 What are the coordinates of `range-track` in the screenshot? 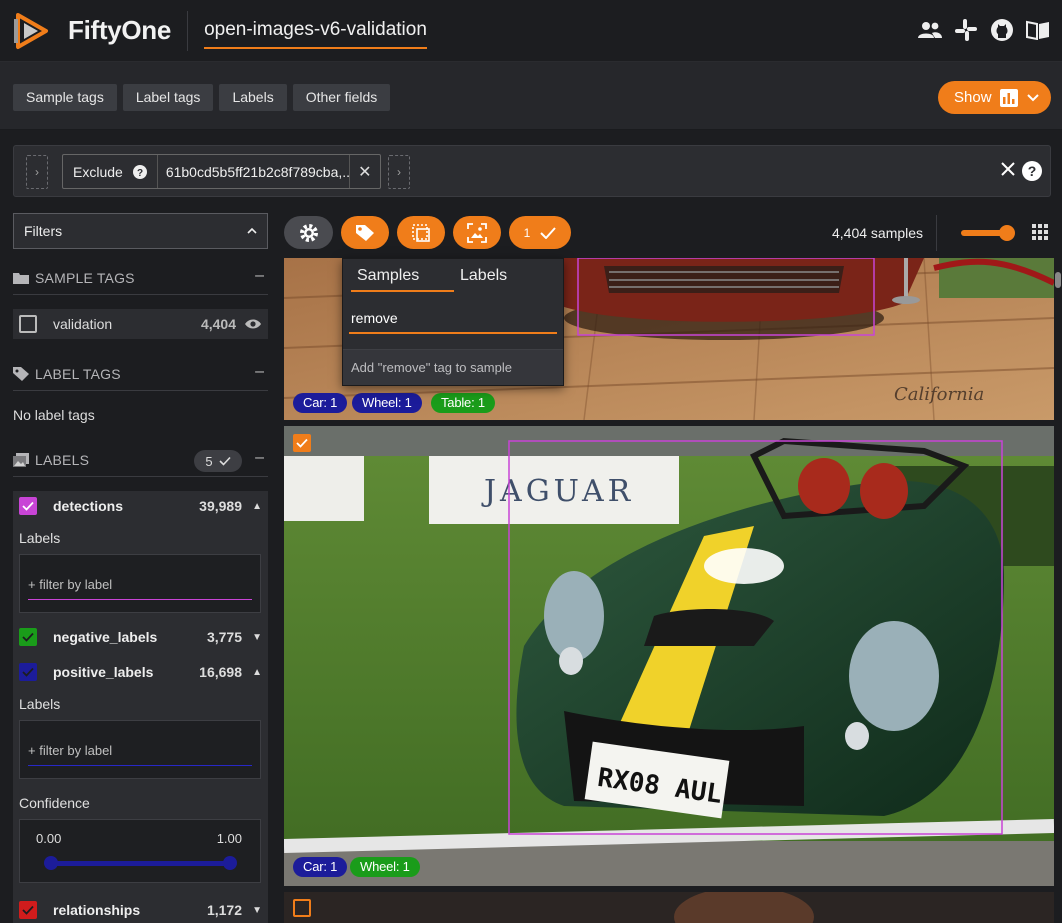 It's located at (140, 863).